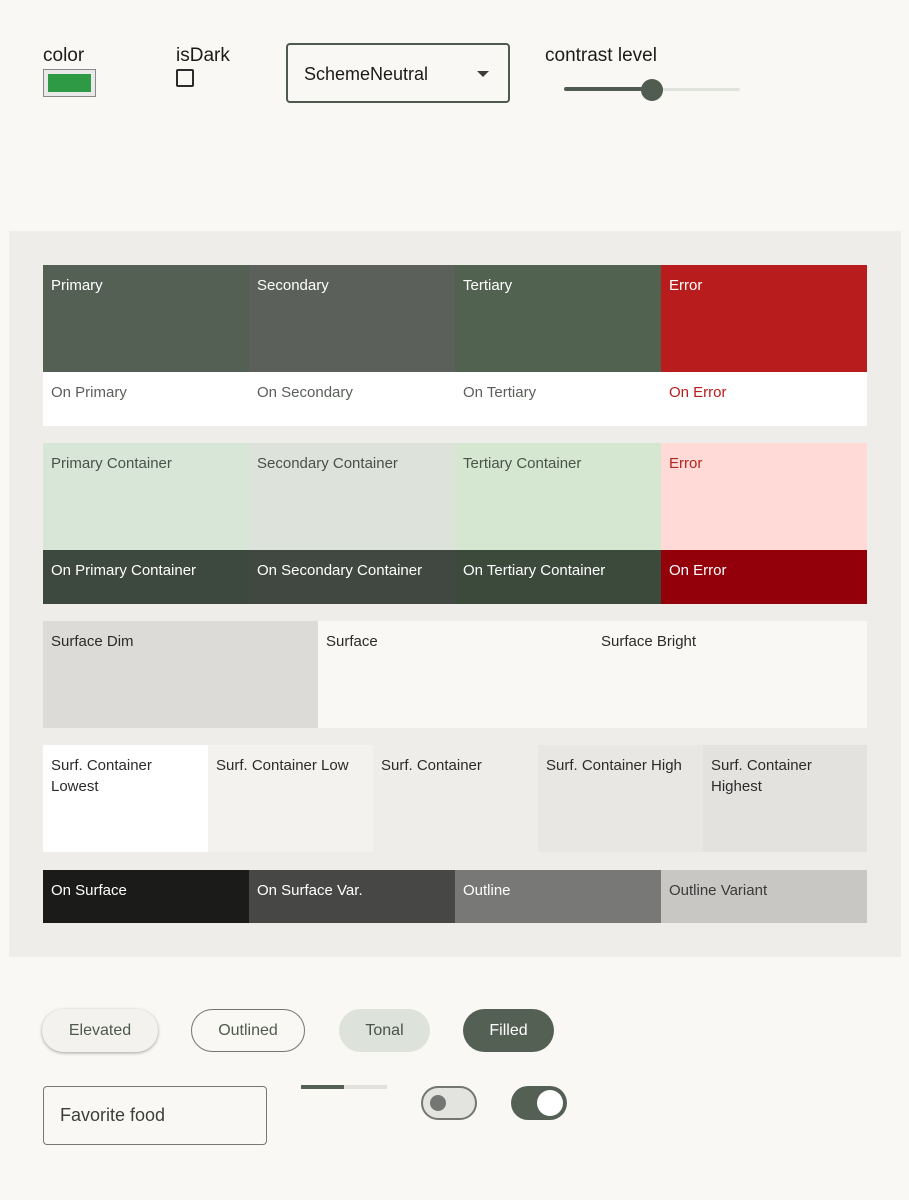 The height and width of the screenshot is (1200, 909). I want to click on scheme-select: SchemeNeutral, so click(398, 73).